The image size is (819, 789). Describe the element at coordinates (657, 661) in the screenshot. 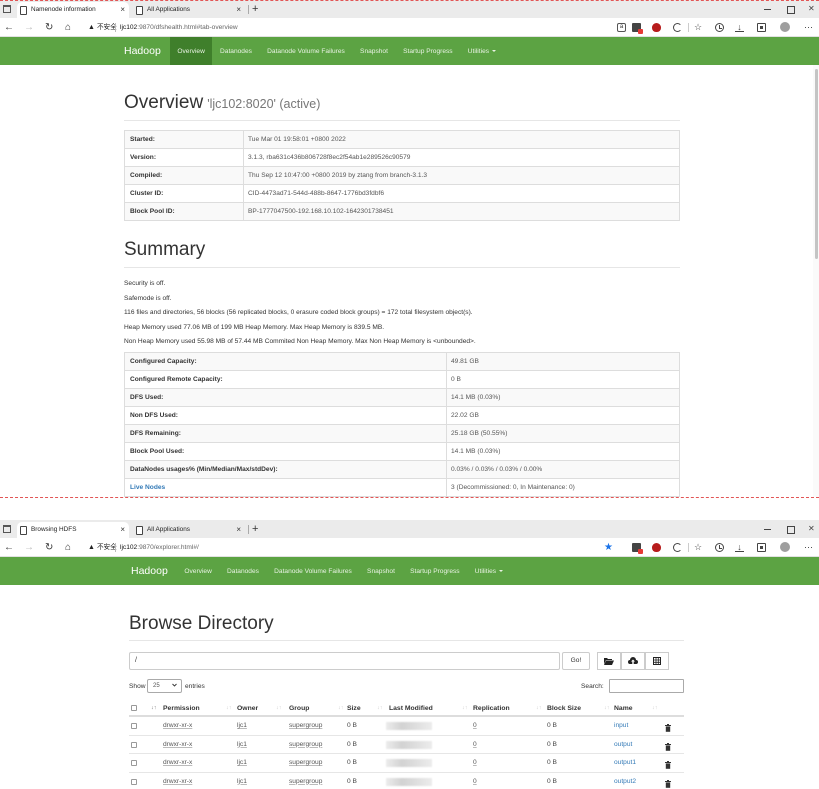

I see `cut-paste-button` at that location.